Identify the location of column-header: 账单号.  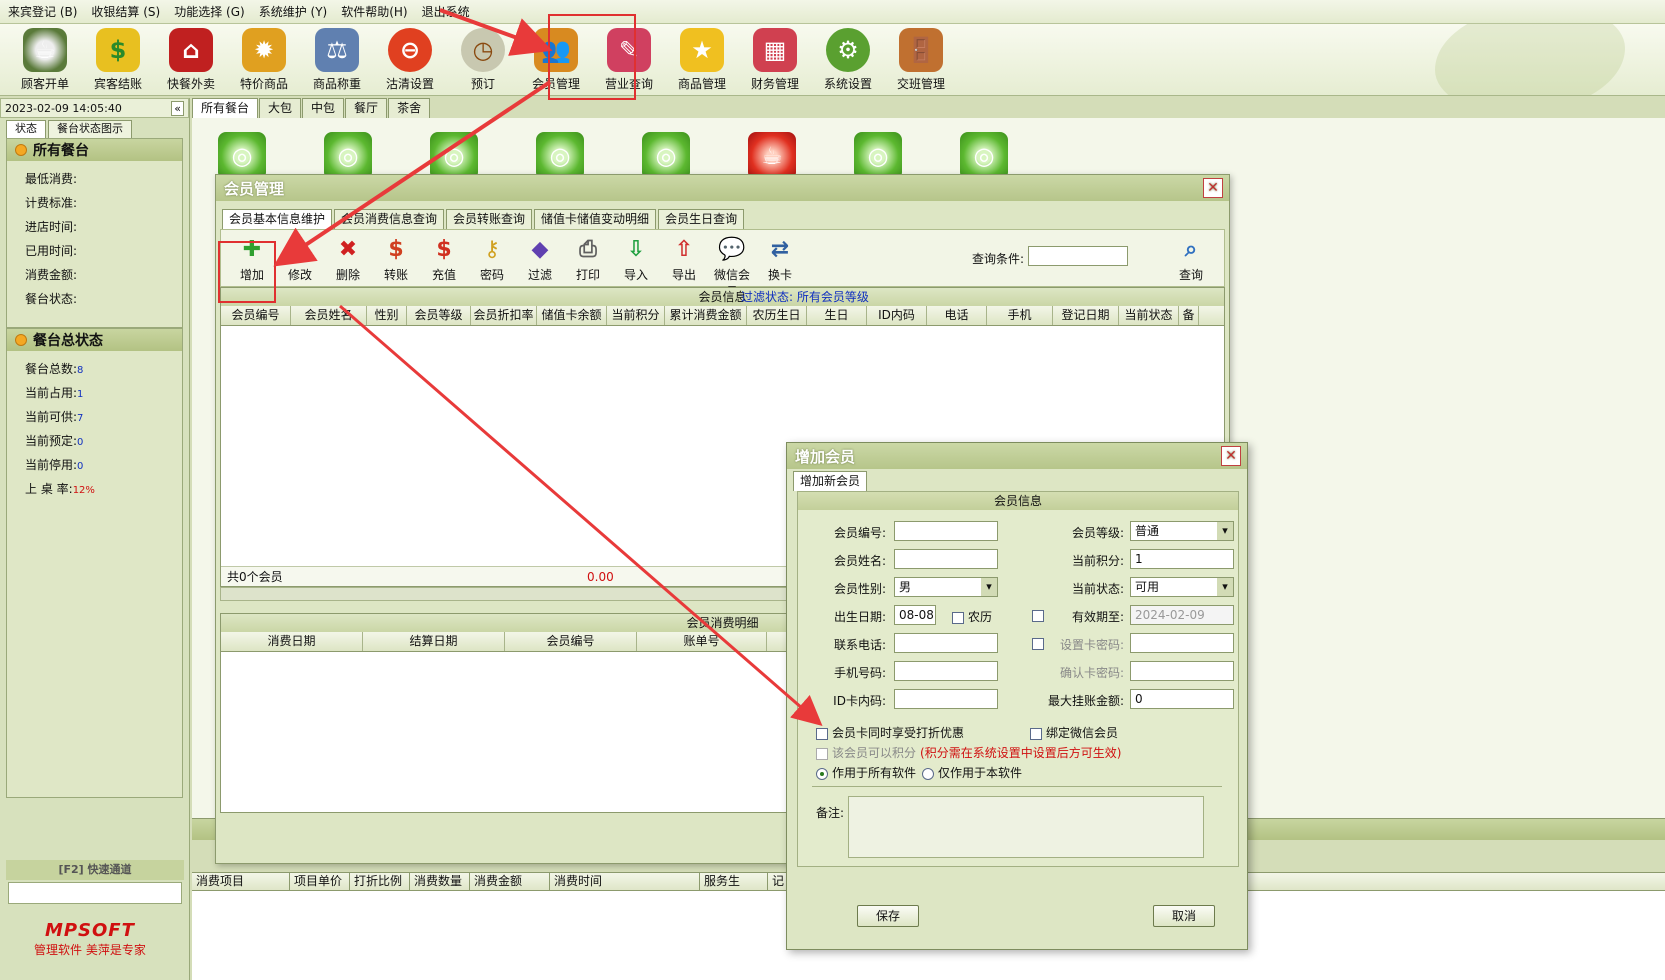
(702, 641).